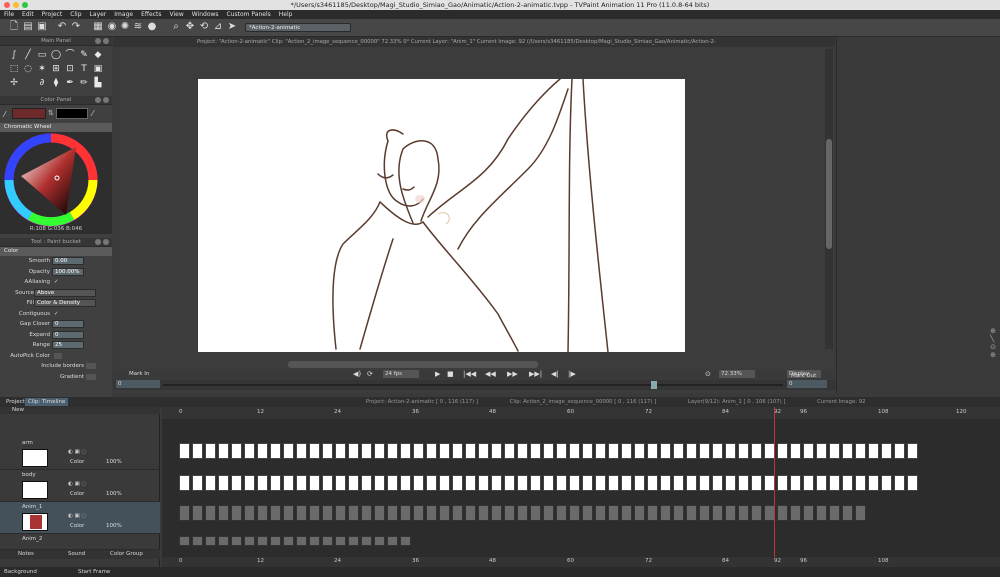 This screenshot has width=1000, height=577. Describe the element at coordinates (62, 27) in the screenshot. I see `undo-icon: ↶` at that location.